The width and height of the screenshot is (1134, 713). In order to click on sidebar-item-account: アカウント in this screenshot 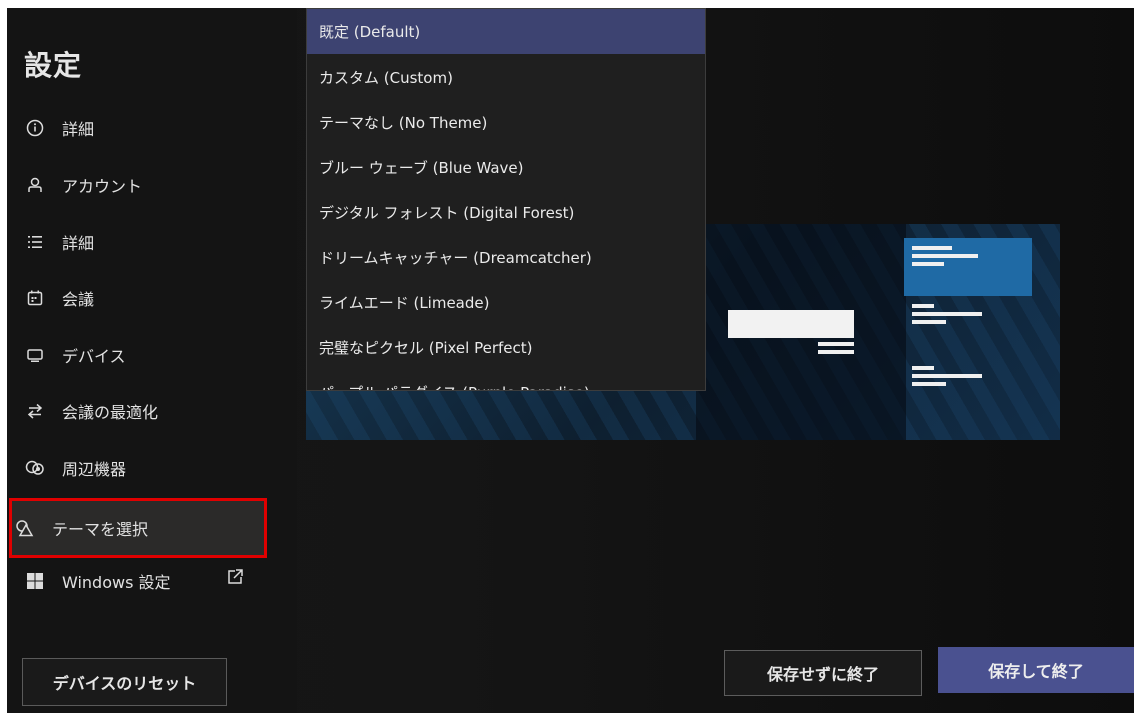, I will do `click(138, 185)`.